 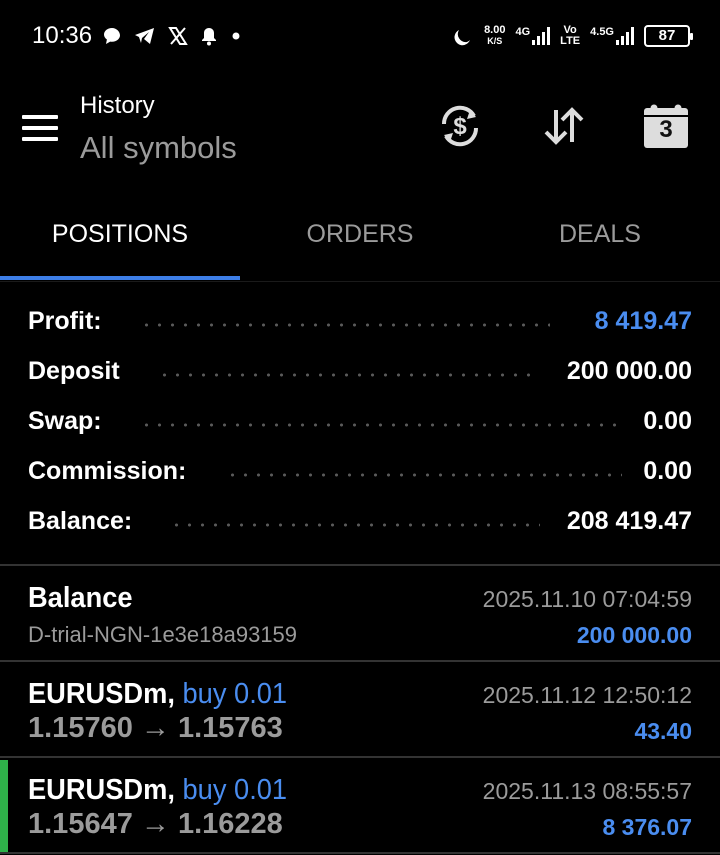 What do you see at coordinates (120, 278) in the screenshot?
I see `tab-indicator` at bounding box center [120, 278].